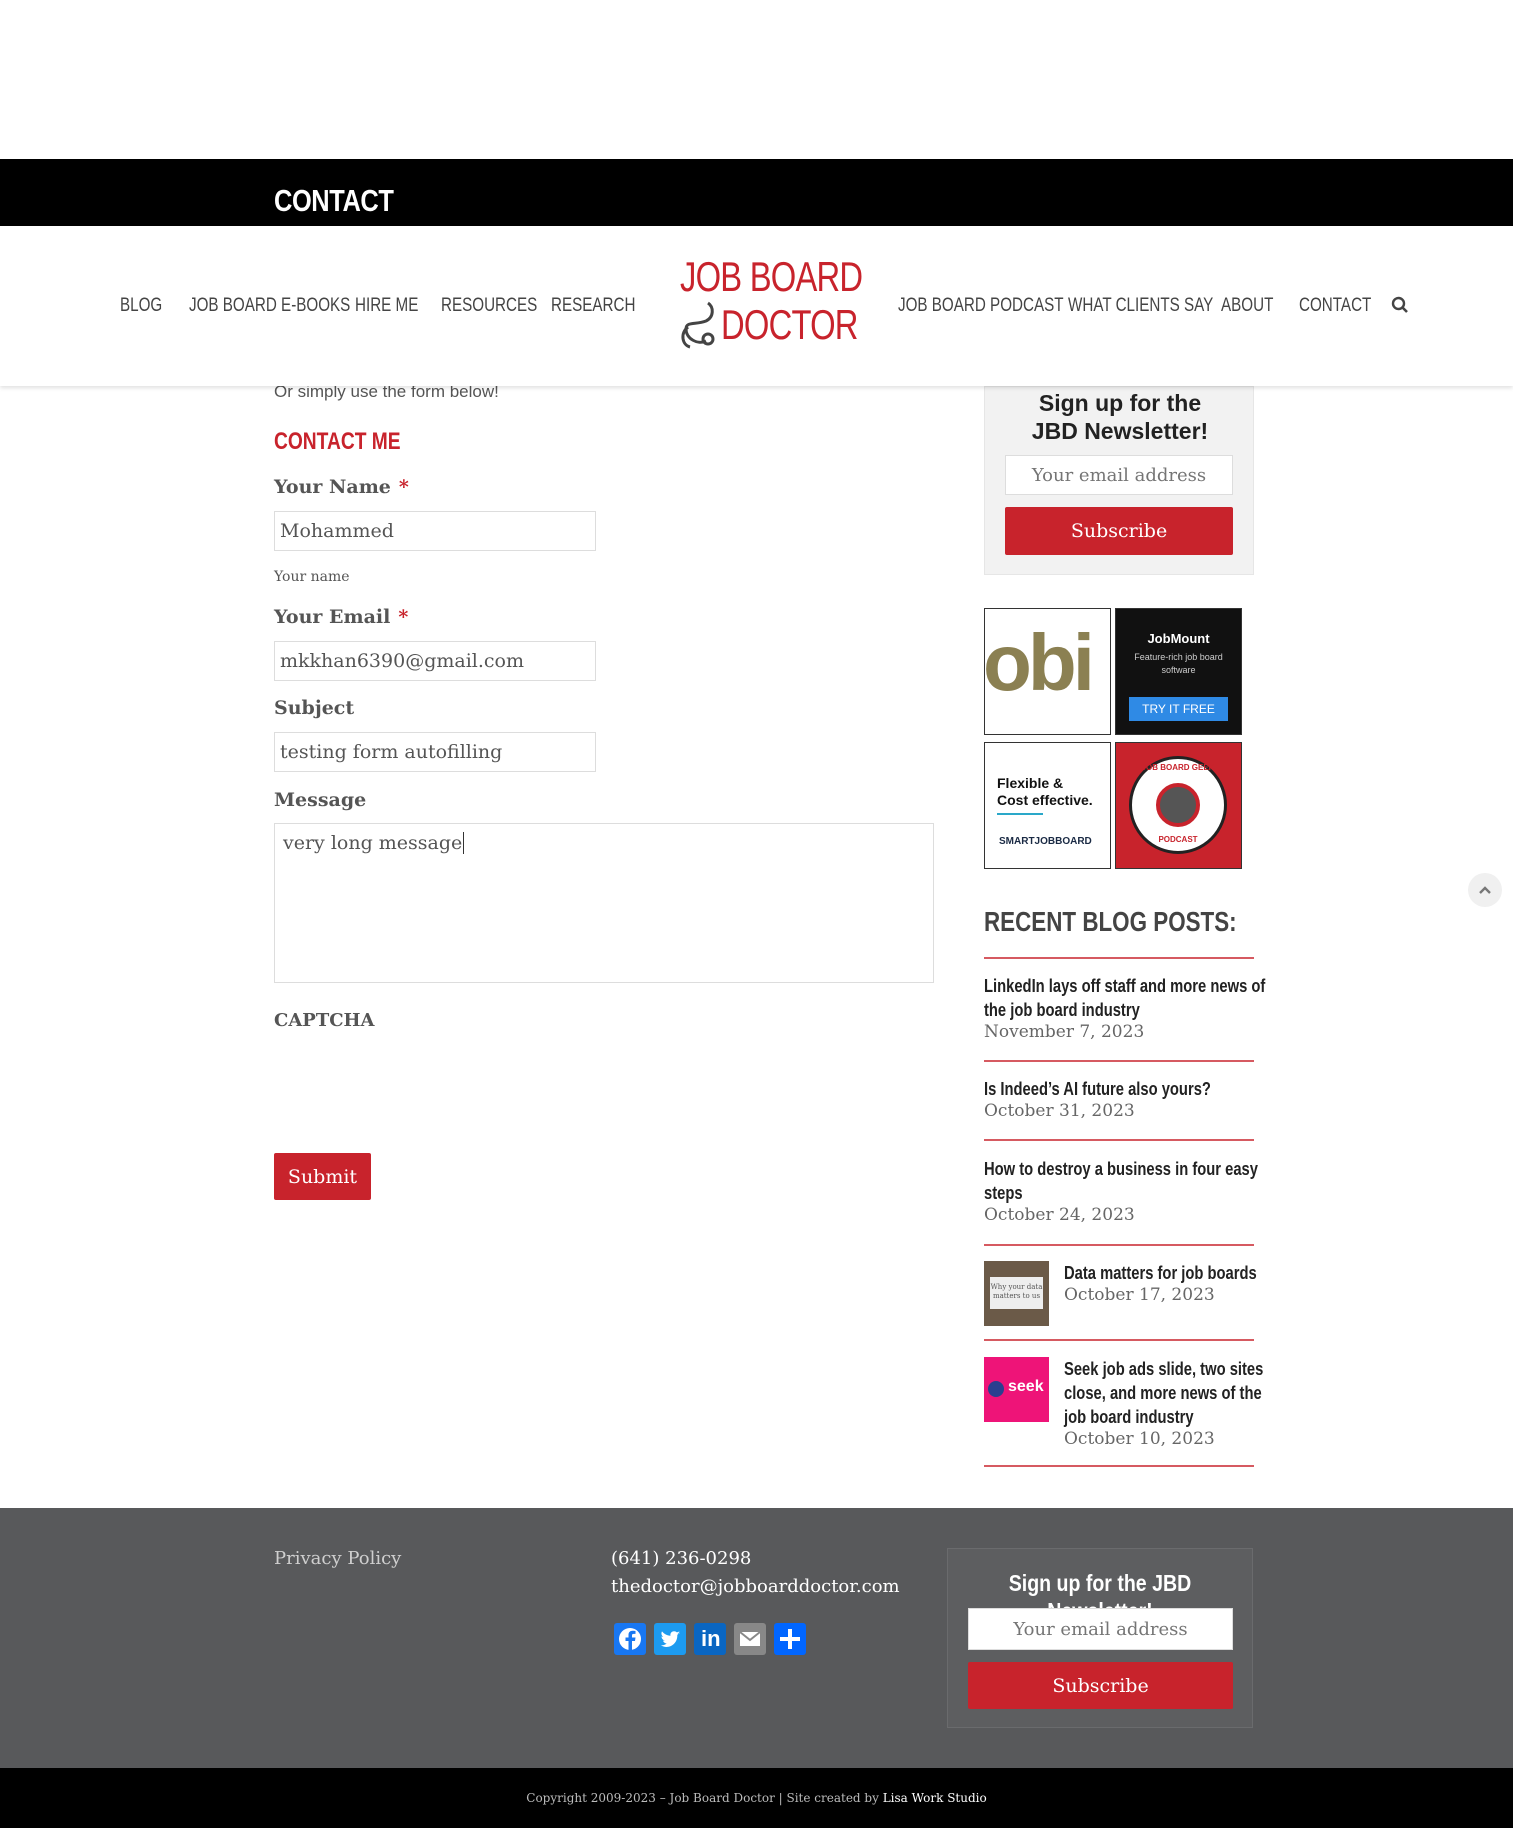 Image resolution: width=1513 pixels, height=1828 pixels. What do you see at coordinates (1121, 1193) in the screenshot?
I see `post-title: steps` at bounding box center [1121, 1193].